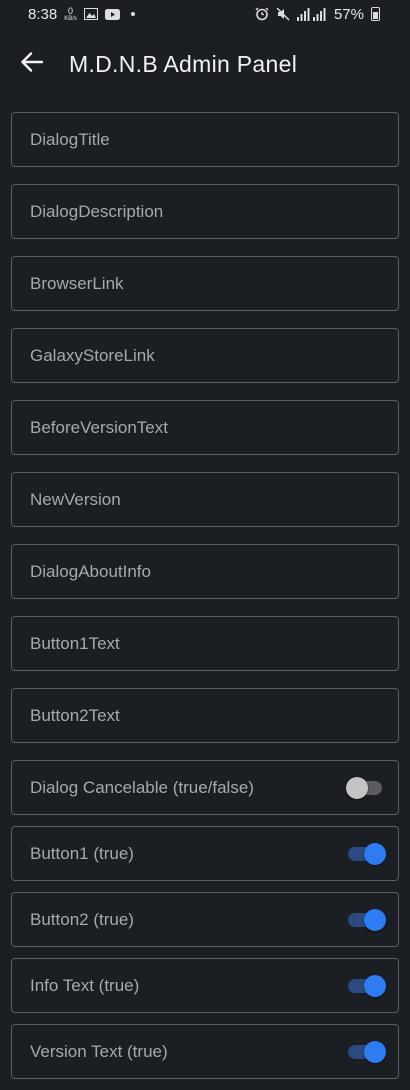  Describe the element at coordinates (90, 571) in the screenshot. I see `field-hint: DialogAboutInfo` at that location.